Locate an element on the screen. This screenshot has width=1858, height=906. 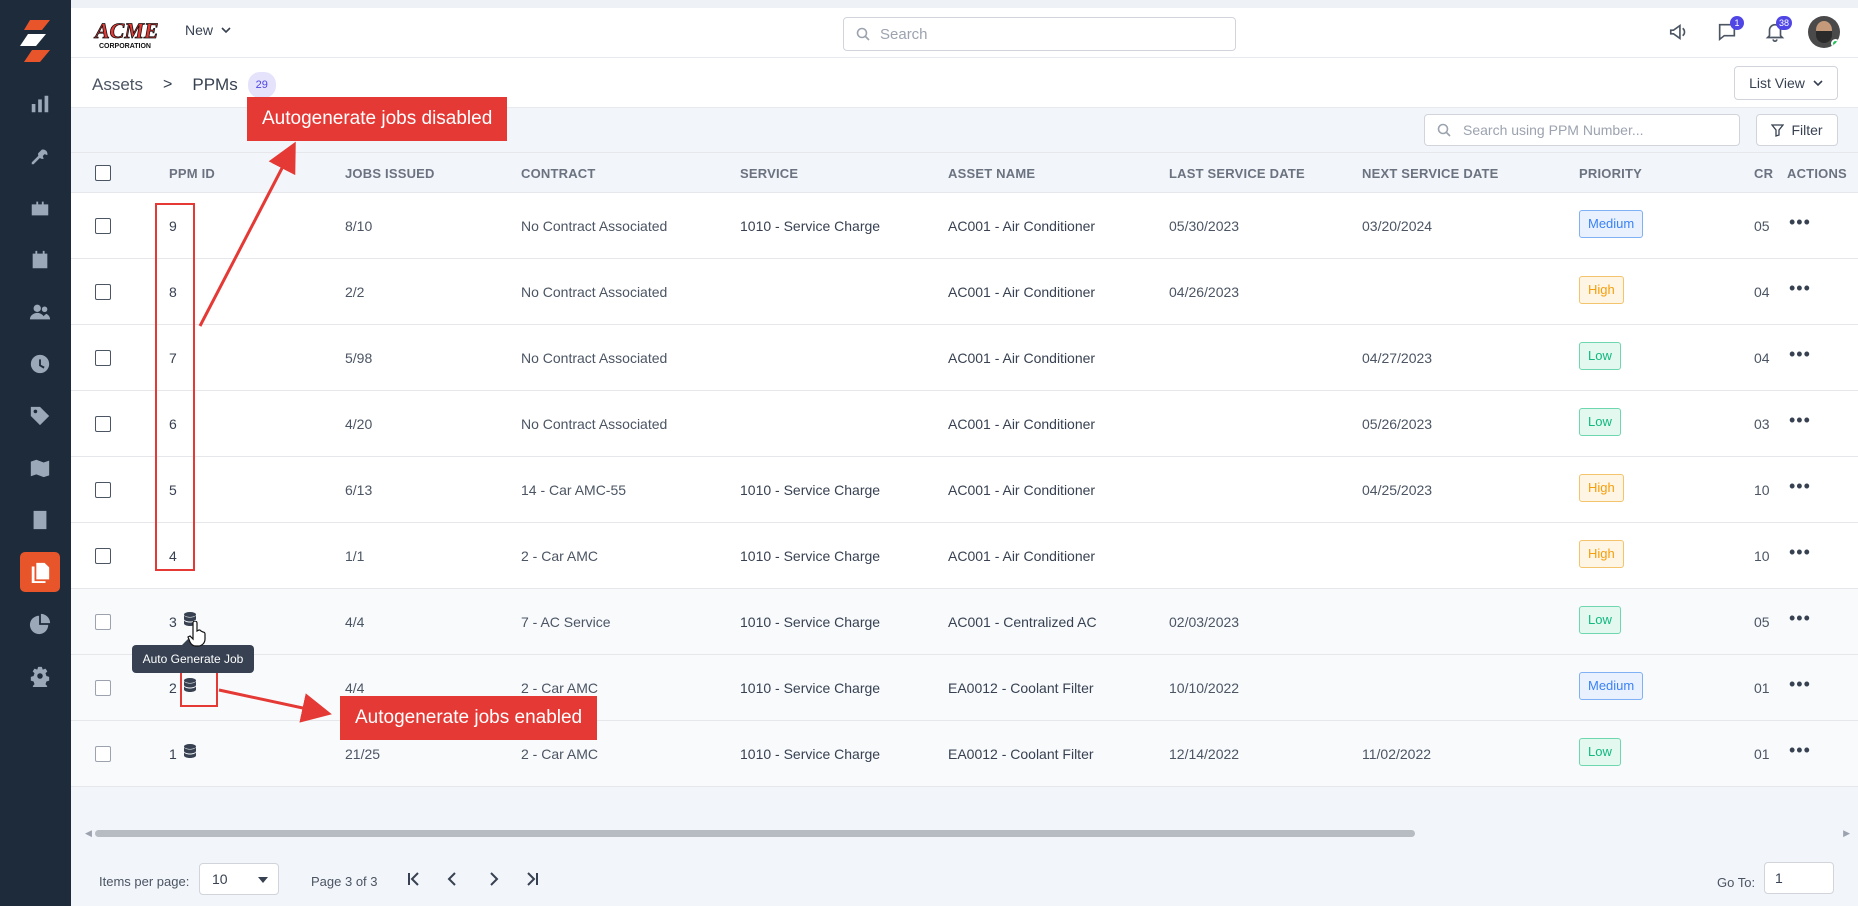
ppm-id-cell: 6 is located at coordinates (173, 424).